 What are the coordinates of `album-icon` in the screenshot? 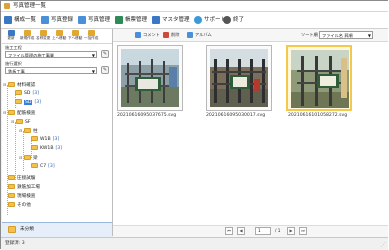 It's located at (190, 35).